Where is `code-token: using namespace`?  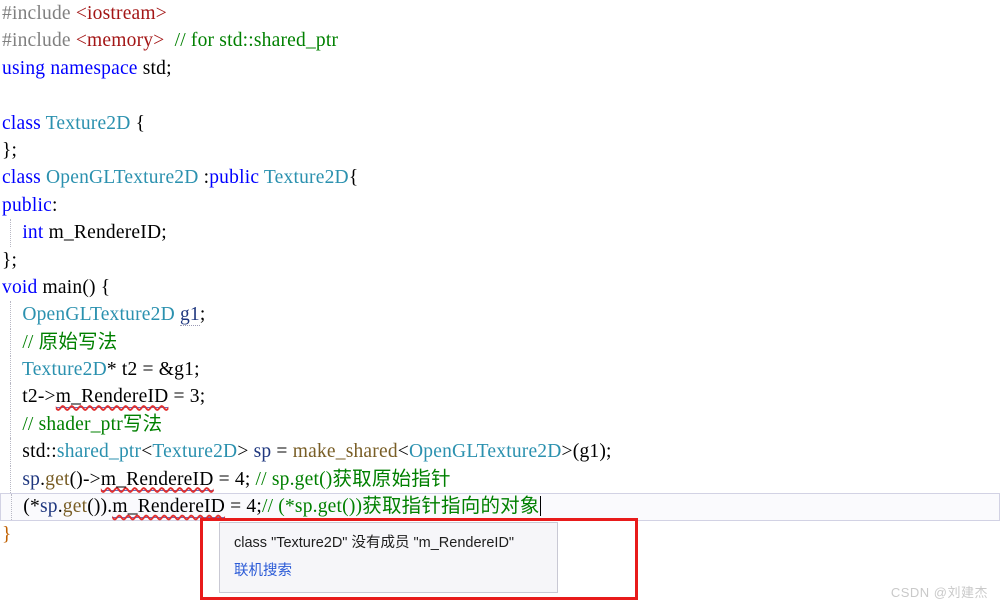 code-token: using namespace is located at coordinates (72, 68).